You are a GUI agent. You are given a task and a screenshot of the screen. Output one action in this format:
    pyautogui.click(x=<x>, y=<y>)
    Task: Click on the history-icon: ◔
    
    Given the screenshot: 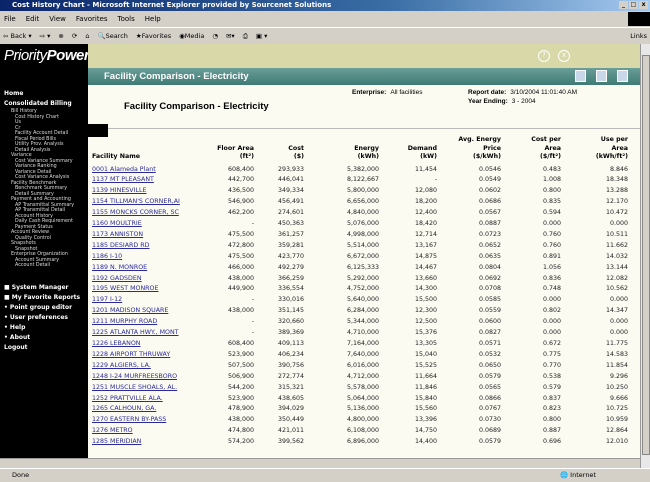 What is the action you would take?
    pyautogui.click(x=215, y=36)
    